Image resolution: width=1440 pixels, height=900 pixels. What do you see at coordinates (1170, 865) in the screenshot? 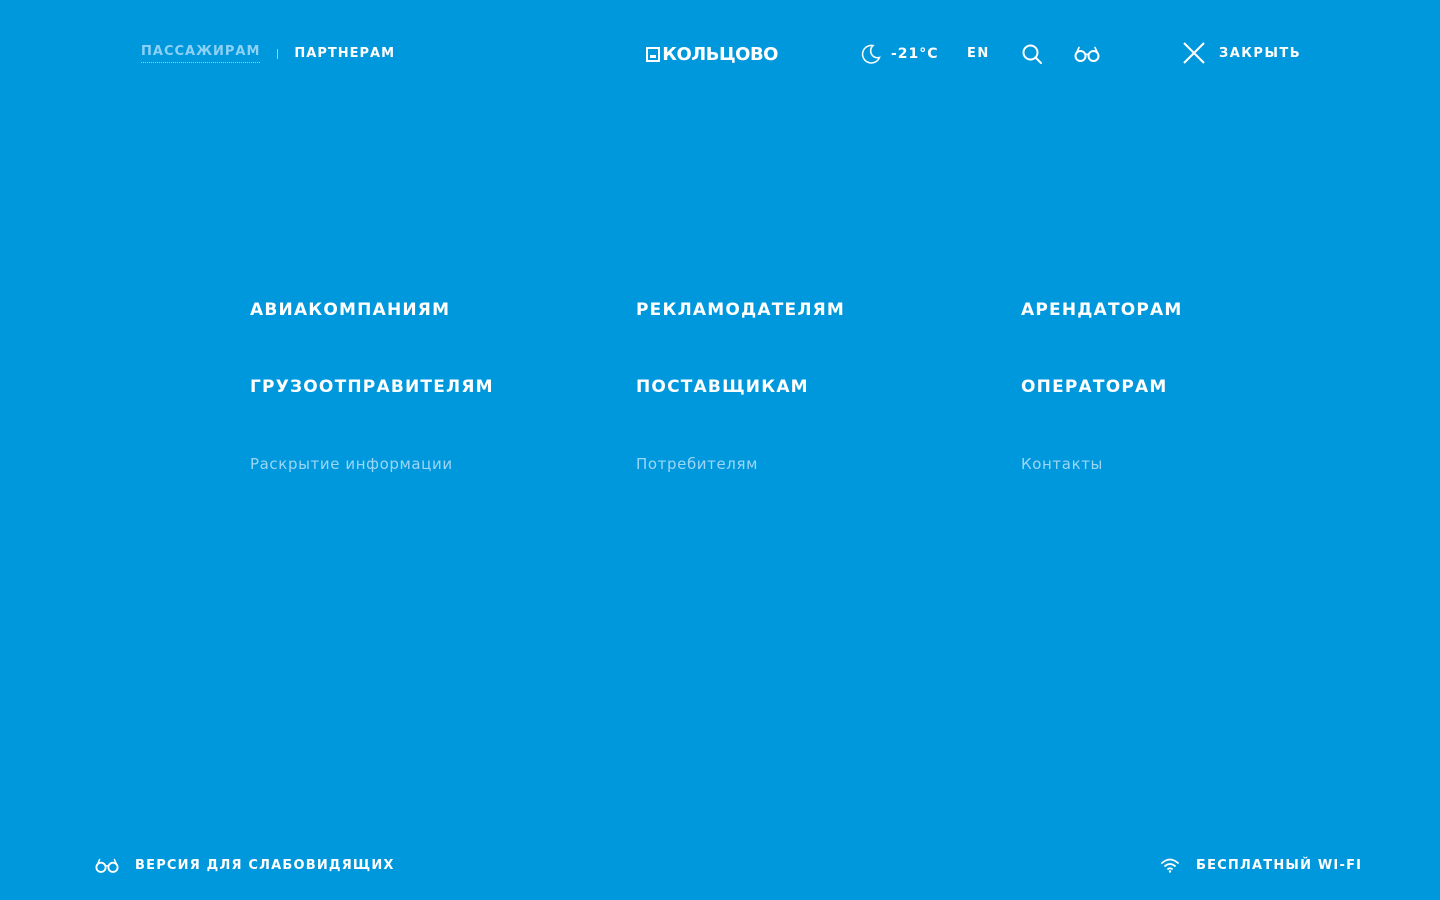
I see `wifi-icon` at bounding box center [1170, 865].